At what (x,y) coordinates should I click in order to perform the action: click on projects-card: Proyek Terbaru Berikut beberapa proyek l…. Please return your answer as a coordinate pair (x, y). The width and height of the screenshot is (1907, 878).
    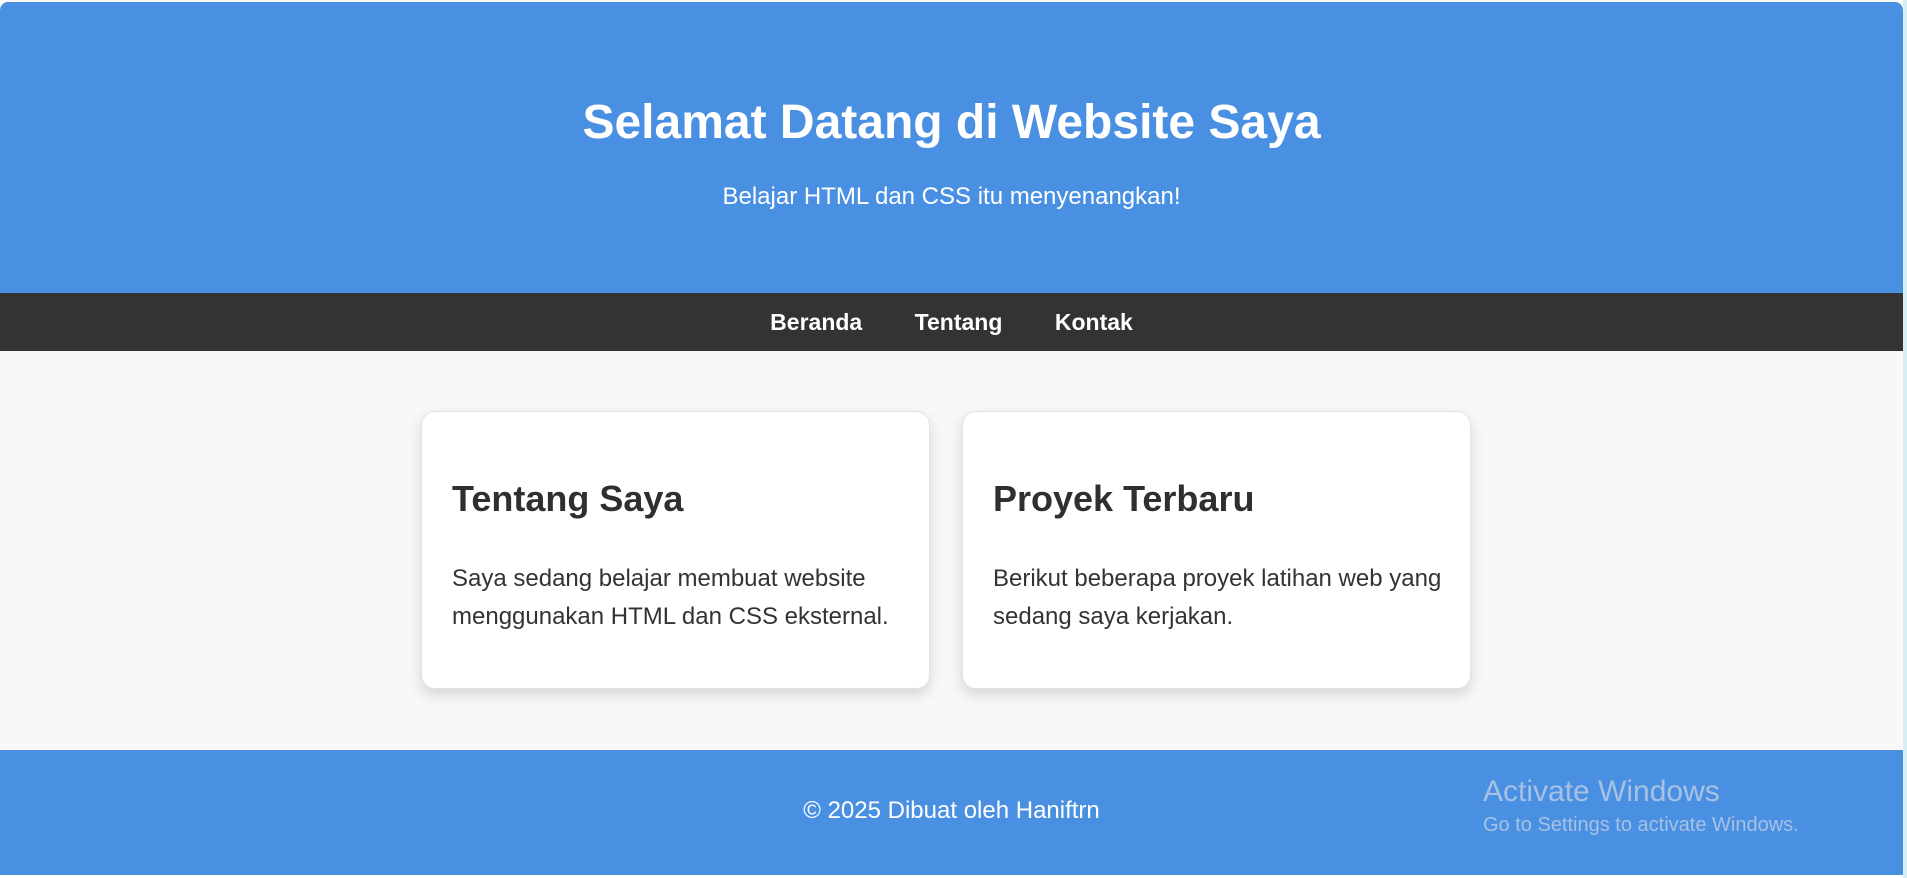
    Looking at the image, I should click on (1216, 550).